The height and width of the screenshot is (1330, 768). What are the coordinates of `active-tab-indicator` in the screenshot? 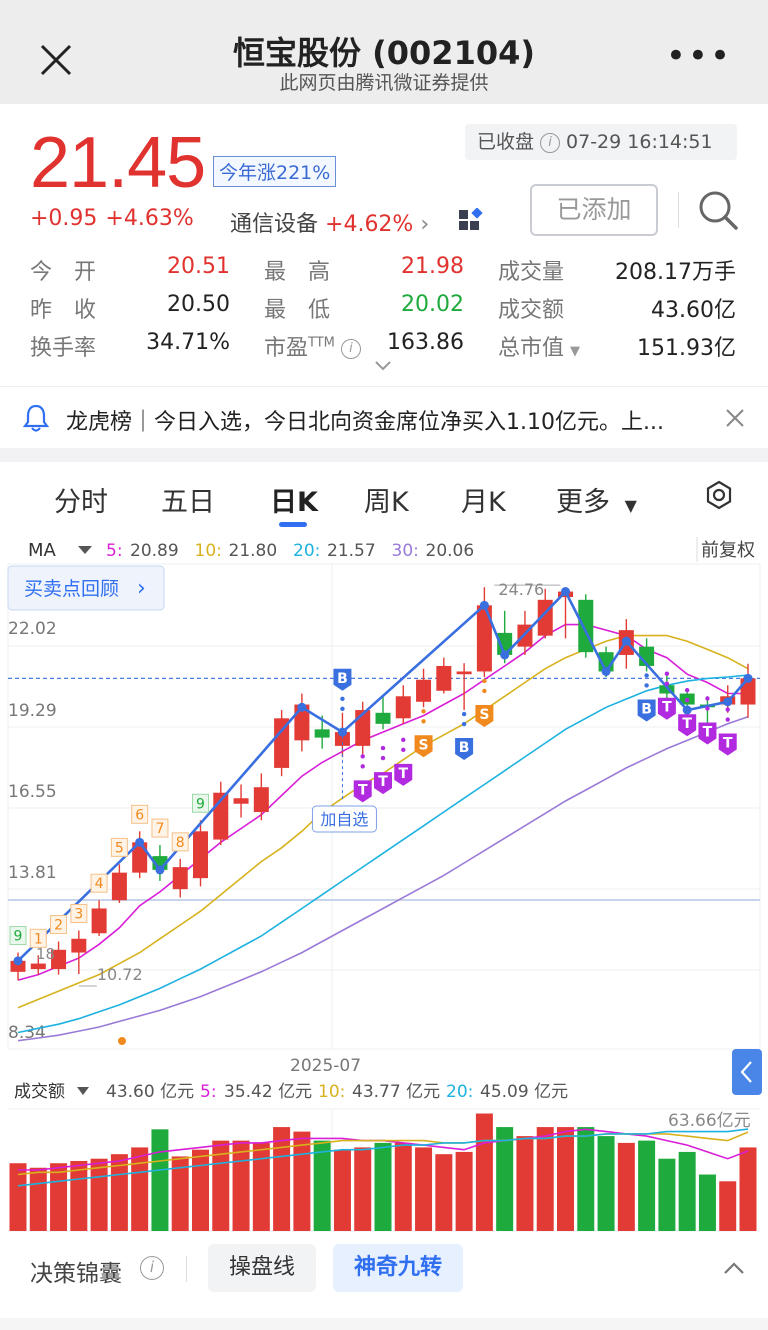 It's located at (293, 524).